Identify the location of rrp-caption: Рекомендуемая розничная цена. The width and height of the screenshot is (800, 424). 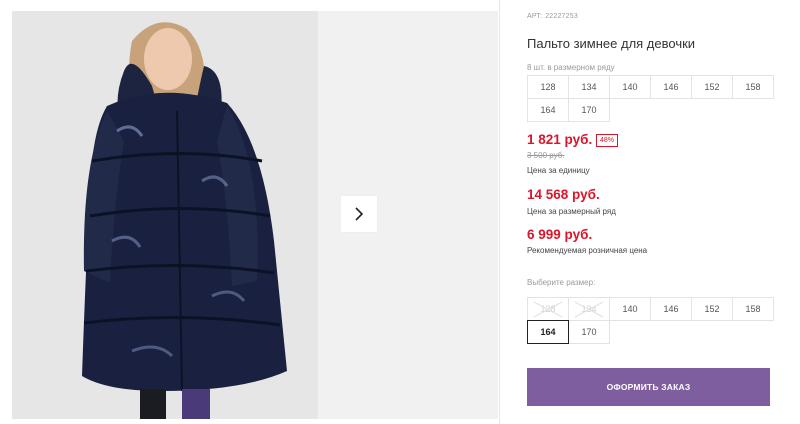
(587, 250).